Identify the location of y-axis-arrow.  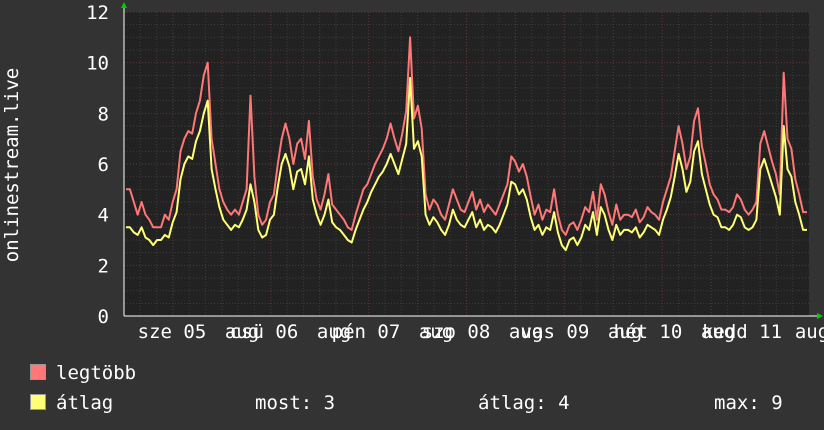
(124, 5).